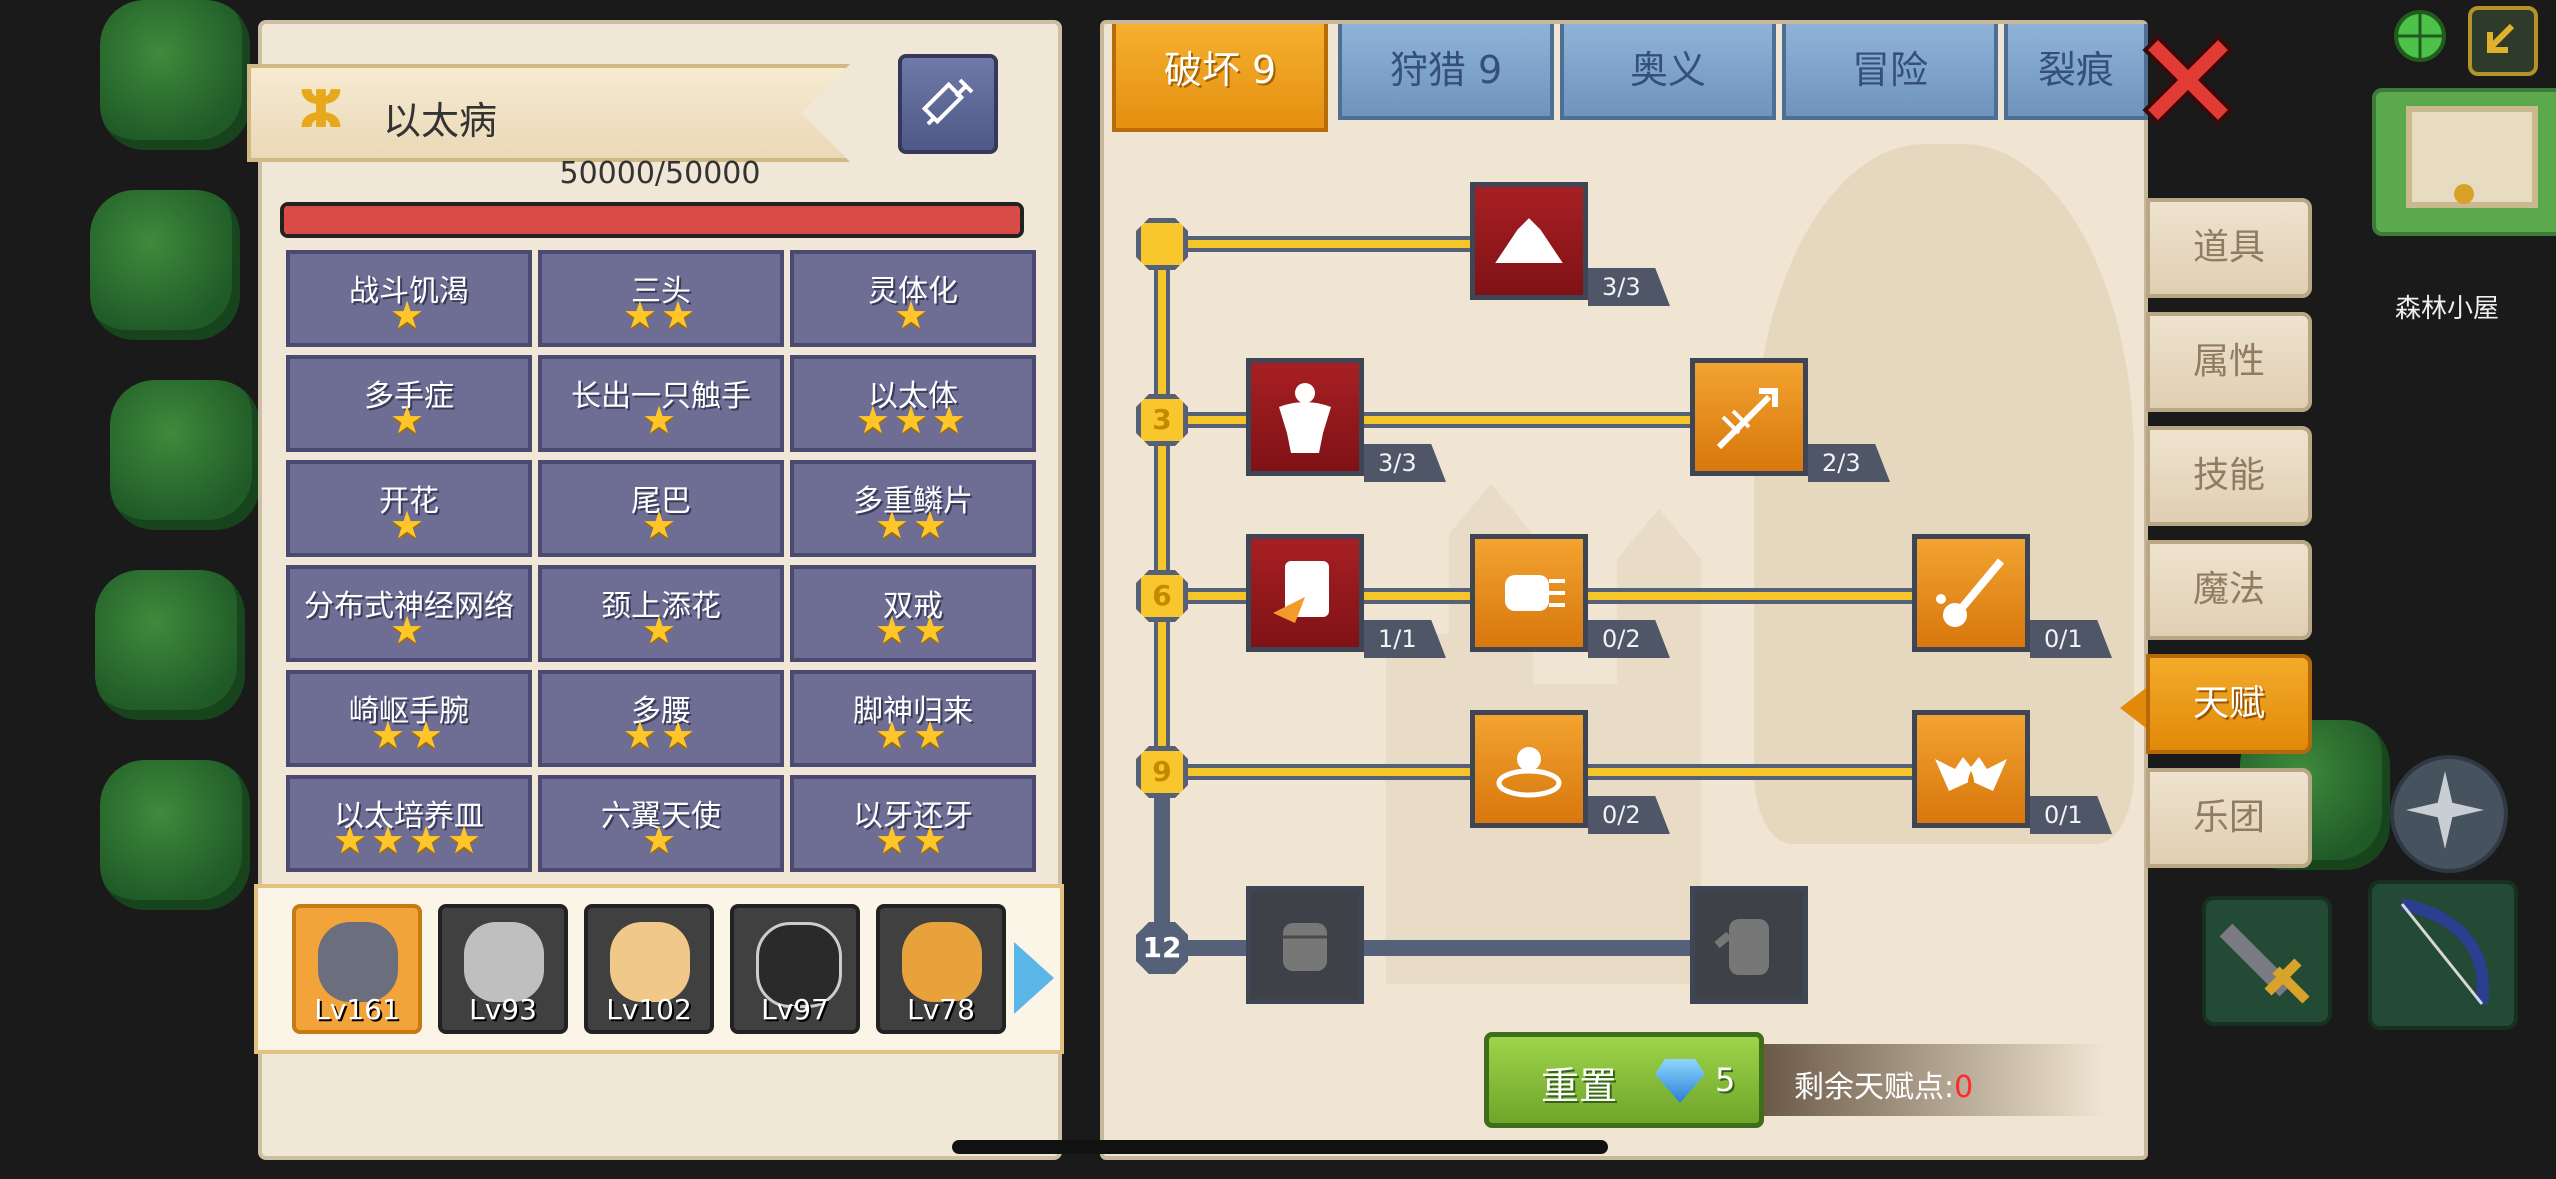 The width and height of the screenshot is (2556, 1179). I want to click on reset-cost: 5, so click(1725, 1080).